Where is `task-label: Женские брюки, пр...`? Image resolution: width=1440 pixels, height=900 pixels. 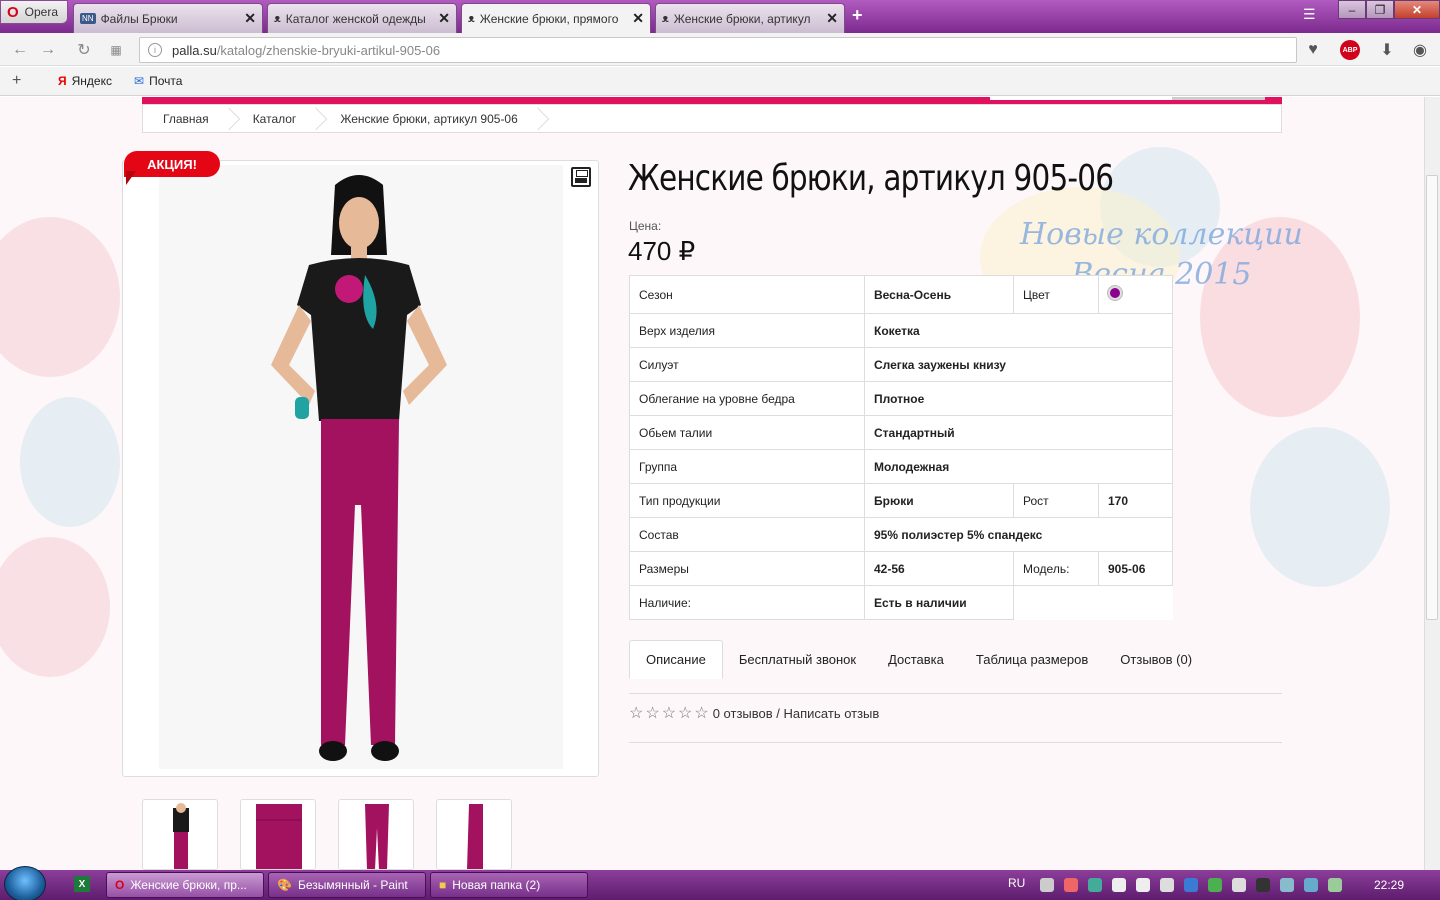 task-label: Женские брюки, пр... is located at coordinates (188, 885).